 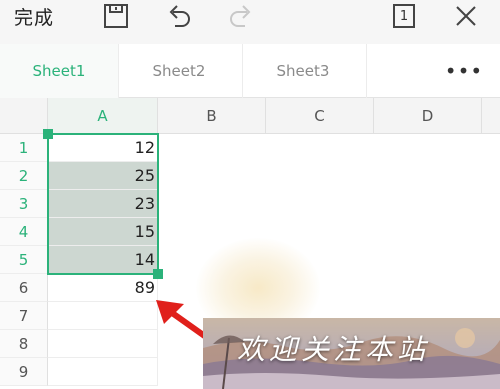 What do you see at coordinates (366, 71) in the screenshot?
I see `tab-divider` at bounding box center [366, 71].